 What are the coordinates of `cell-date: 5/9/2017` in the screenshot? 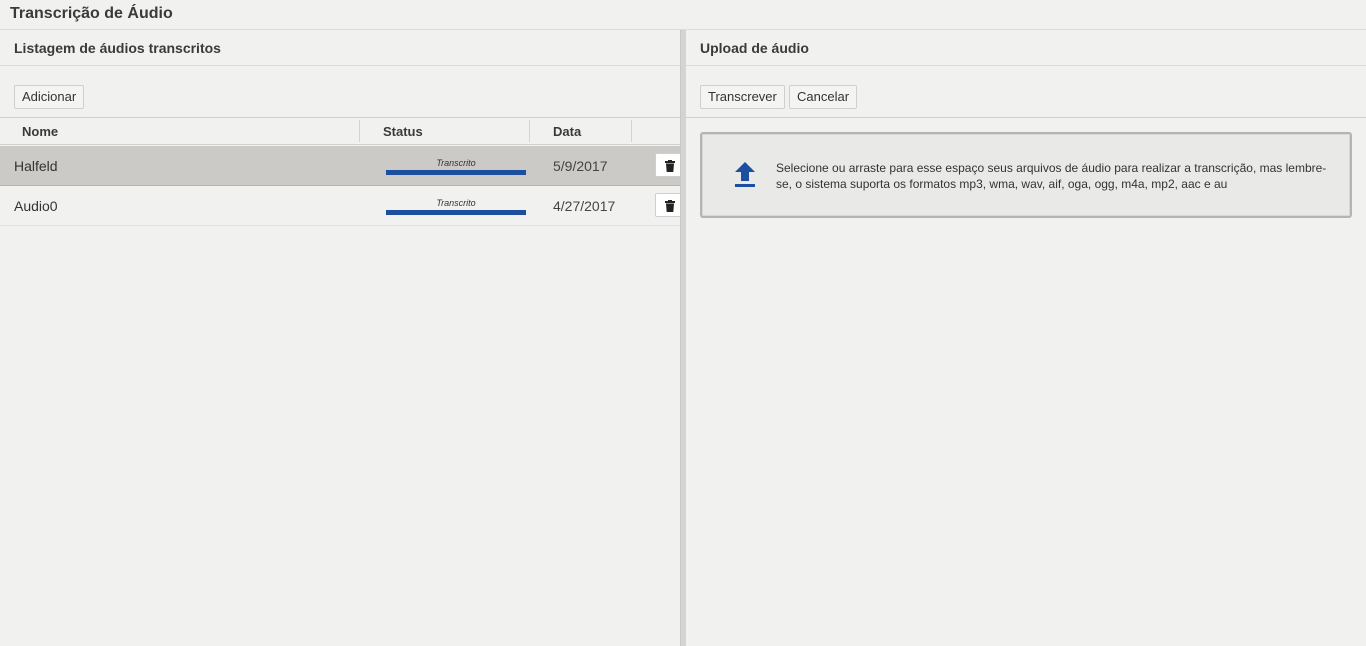 It's located at (580, 166).